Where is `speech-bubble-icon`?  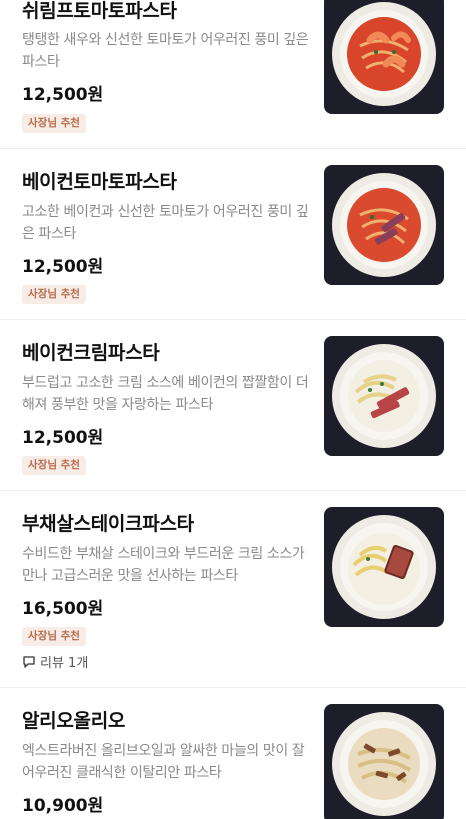 speech-bubble-icon is located at coordinates (29, 661).